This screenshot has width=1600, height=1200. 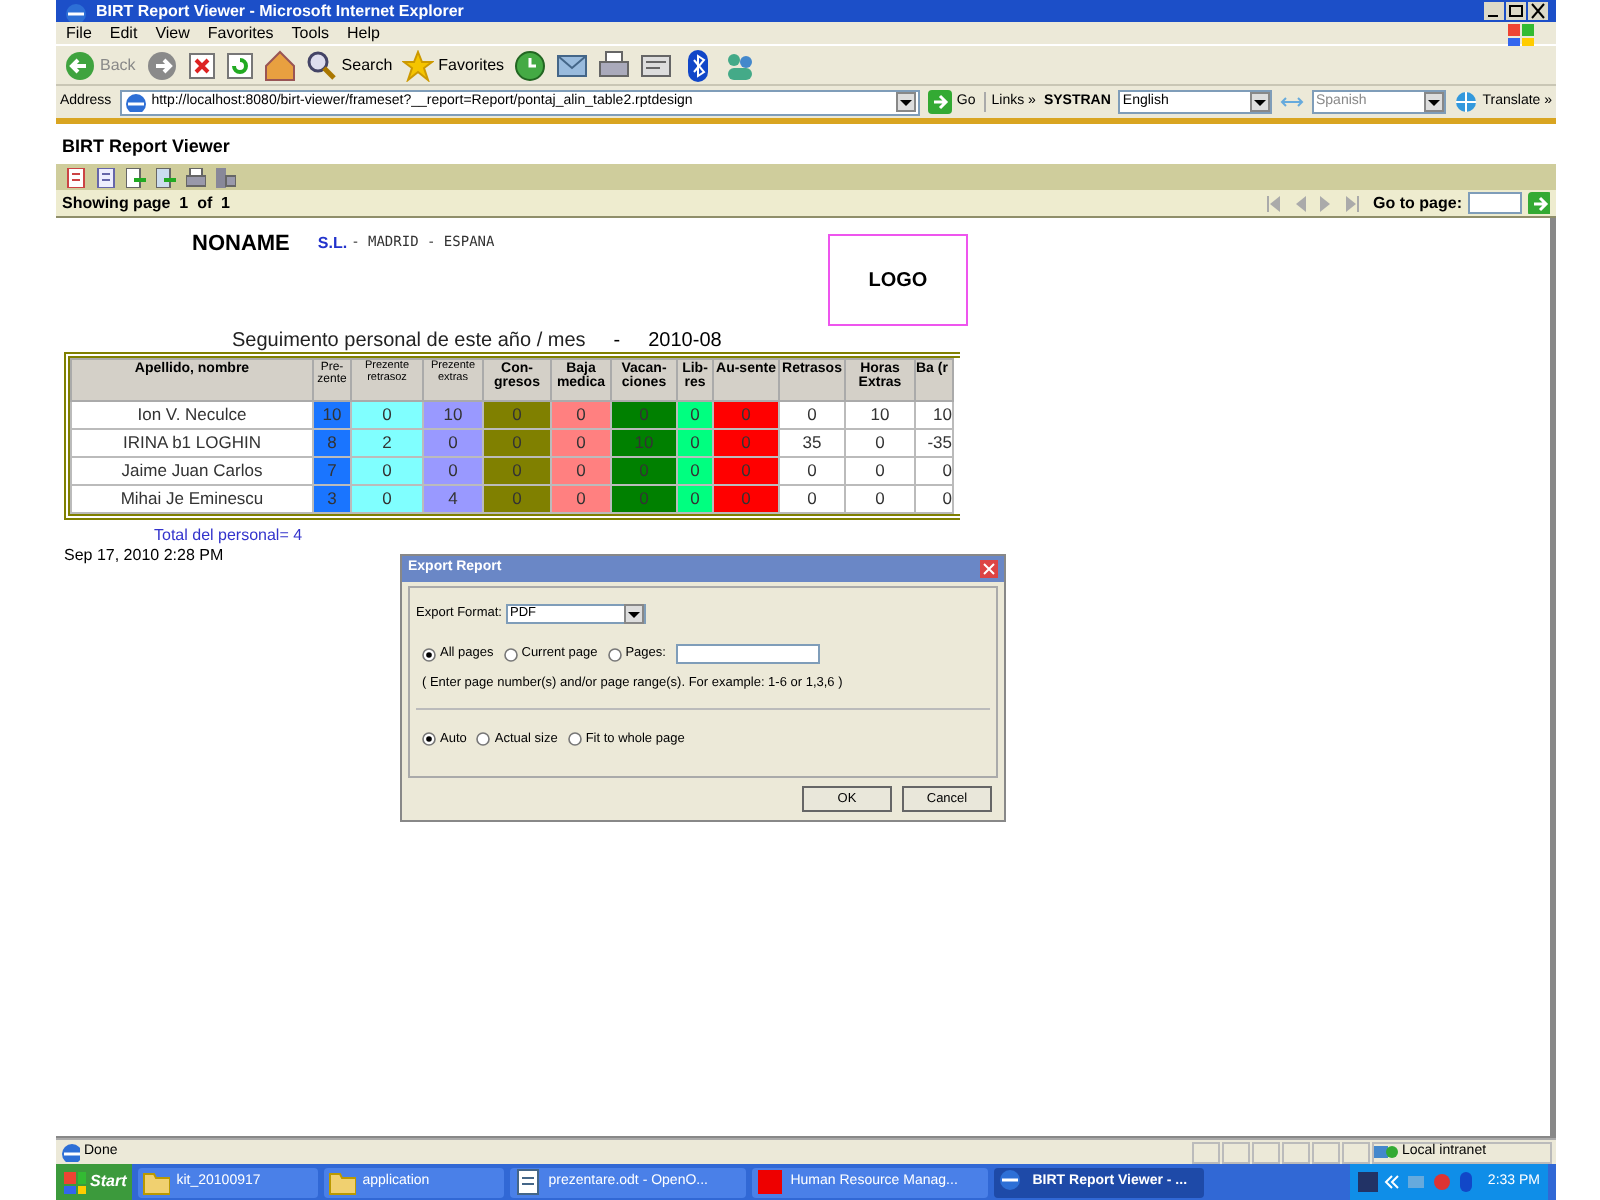 I want to click on edit-icon, so click(x=656, y=65).